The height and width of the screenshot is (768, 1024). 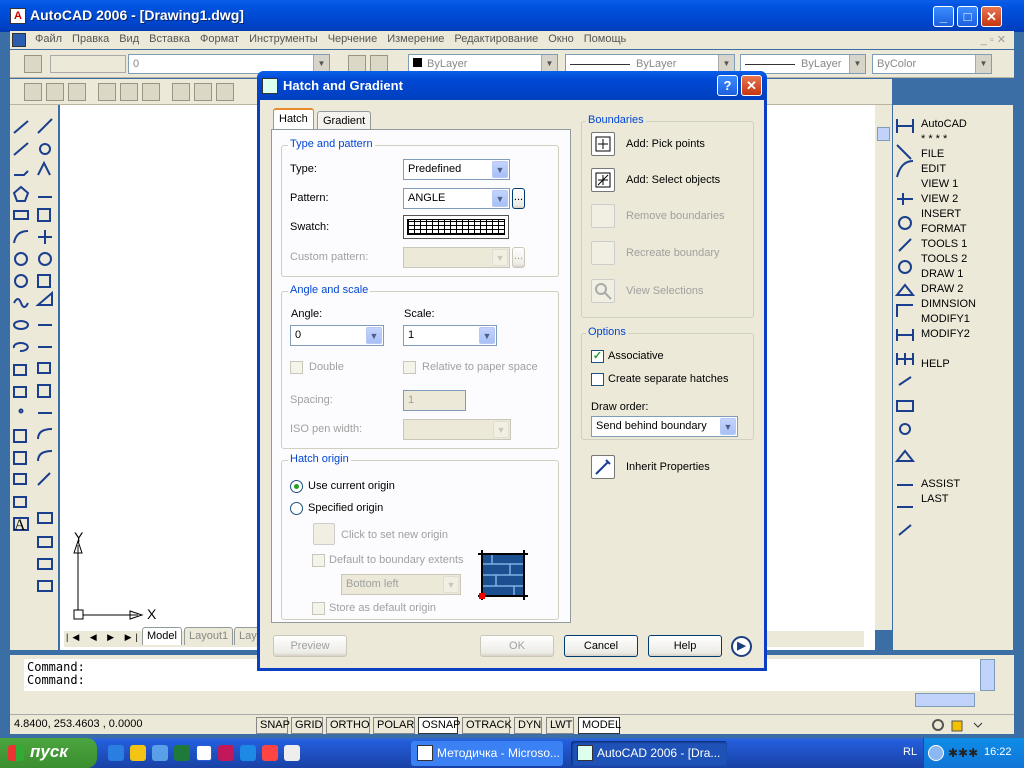 What do you see at coordinates (948, 169) in the screenshot?
I see `screen-menu-item: EDIT` at bounding box center [948, 169].